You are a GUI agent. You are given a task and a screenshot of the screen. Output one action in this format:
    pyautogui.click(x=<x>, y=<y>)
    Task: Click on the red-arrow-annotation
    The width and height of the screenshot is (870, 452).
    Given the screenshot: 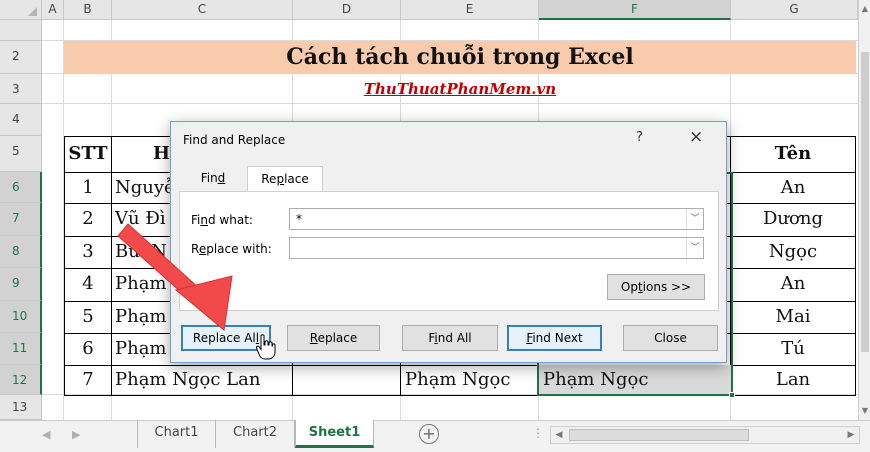 What is the action you would take?
    pyautogui.click(x=175, y=277)
    